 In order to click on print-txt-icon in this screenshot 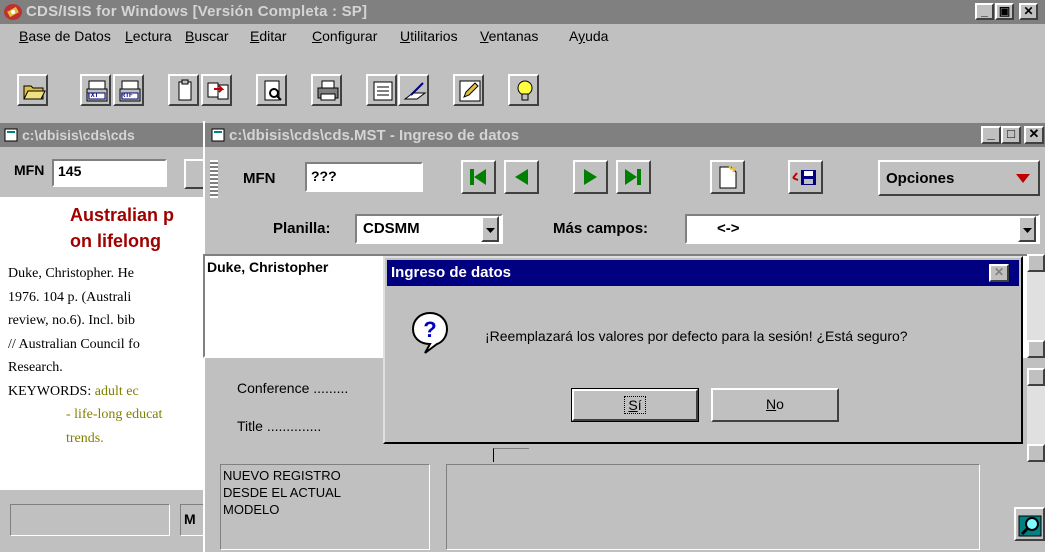, I will do `click(97, 91)`.